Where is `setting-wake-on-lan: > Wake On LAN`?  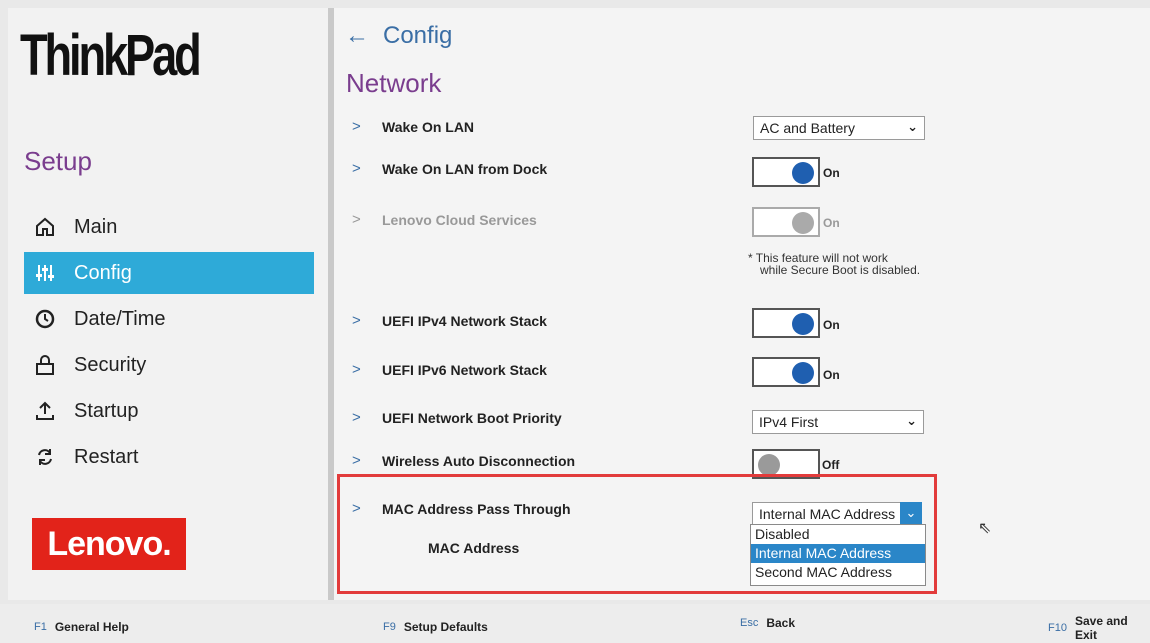
setting-wake-on-lan: > Wake On LAN is located at coordinates (413, 126).